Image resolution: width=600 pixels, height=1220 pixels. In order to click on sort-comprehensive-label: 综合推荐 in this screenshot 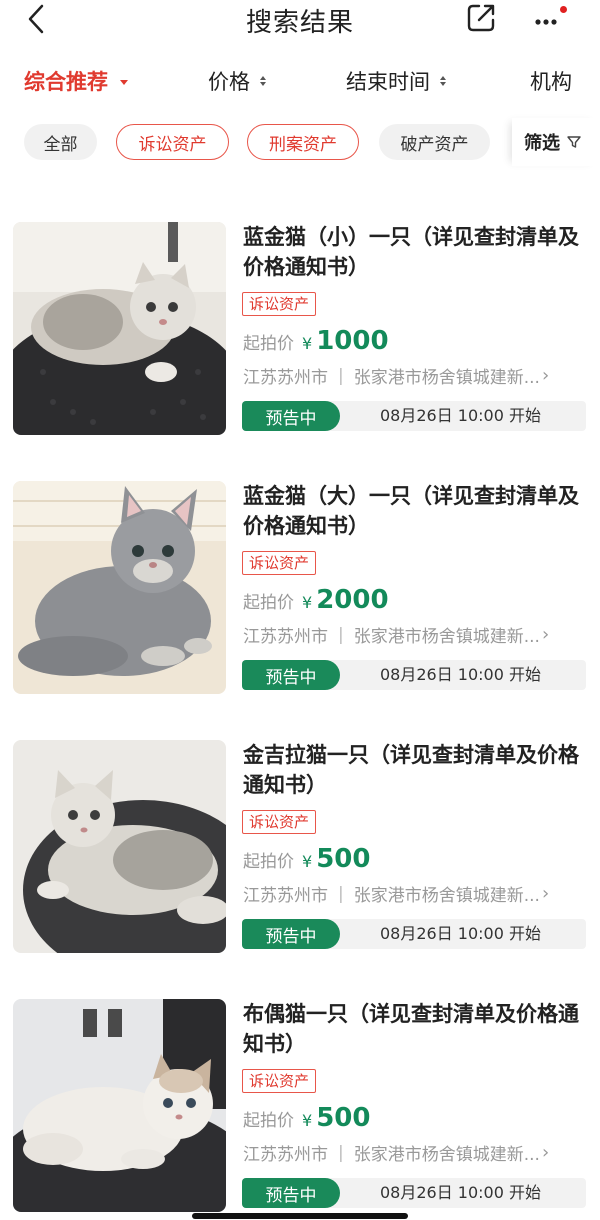, I will do `click(66, 82)`.